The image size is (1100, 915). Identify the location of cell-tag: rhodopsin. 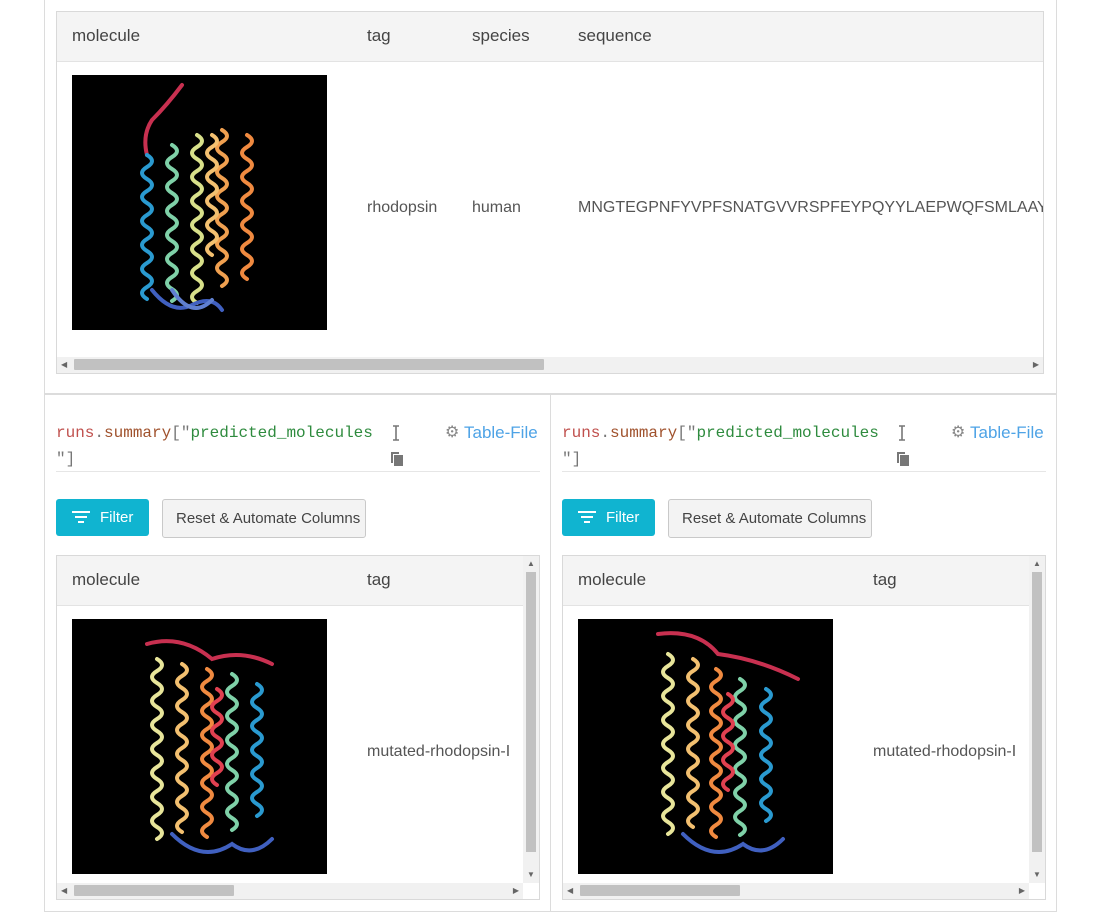
(402, 207).